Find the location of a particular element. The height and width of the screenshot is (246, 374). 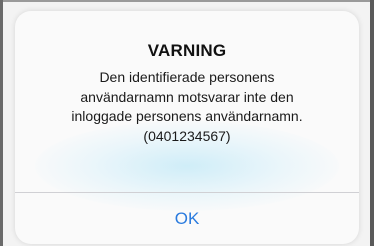

screen-frame-top is located at coordinates (187, 1).